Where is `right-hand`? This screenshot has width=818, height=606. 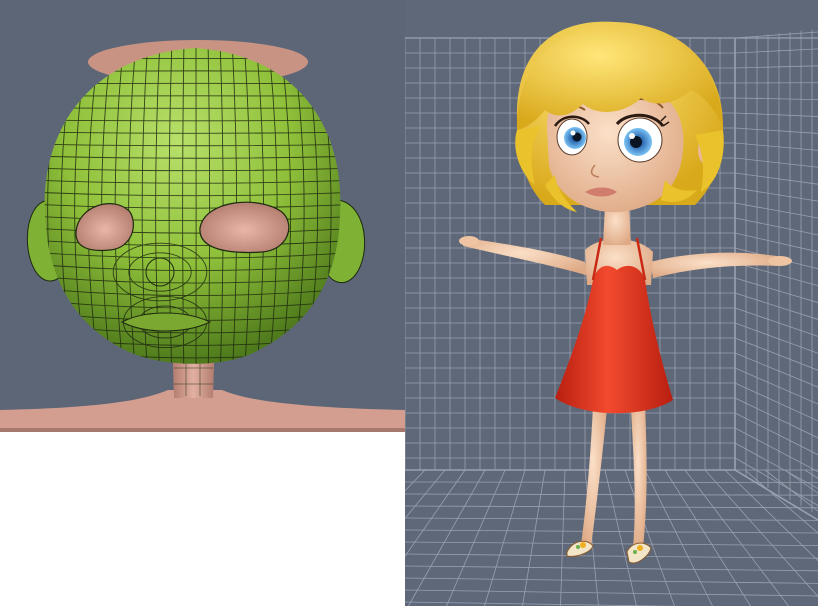 right-hand is located at coordinates (780, 261).